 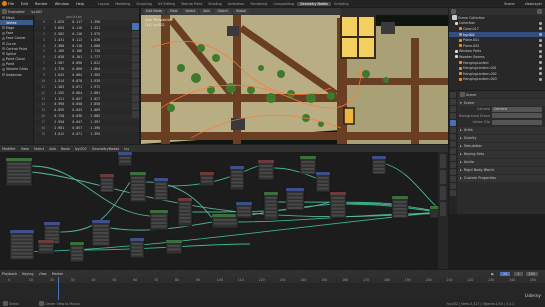 What do you see at coordinates (453, 193) in the screenshot?
I see `texture-tab-icon` at bounding box center [453, 193].